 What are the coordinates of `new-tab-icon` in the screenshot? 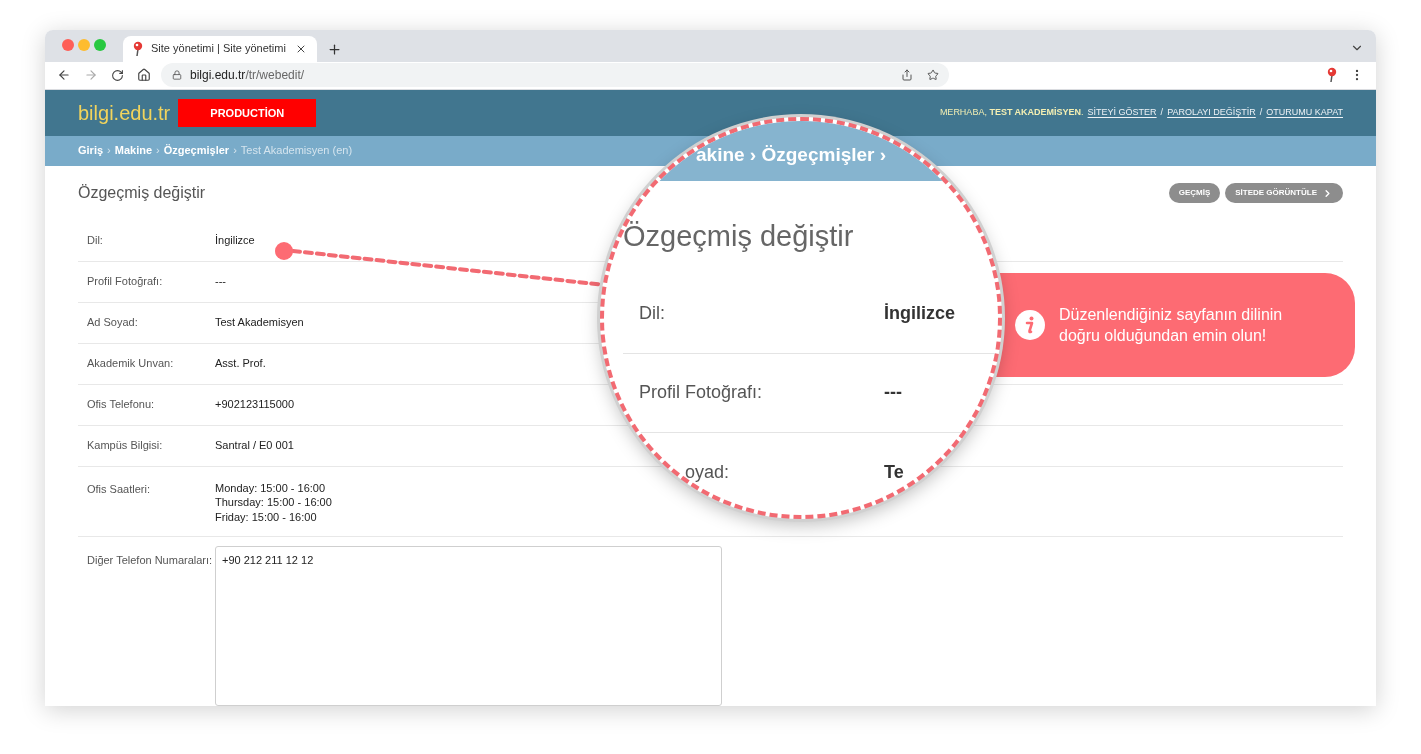 It's located at (334, 49).